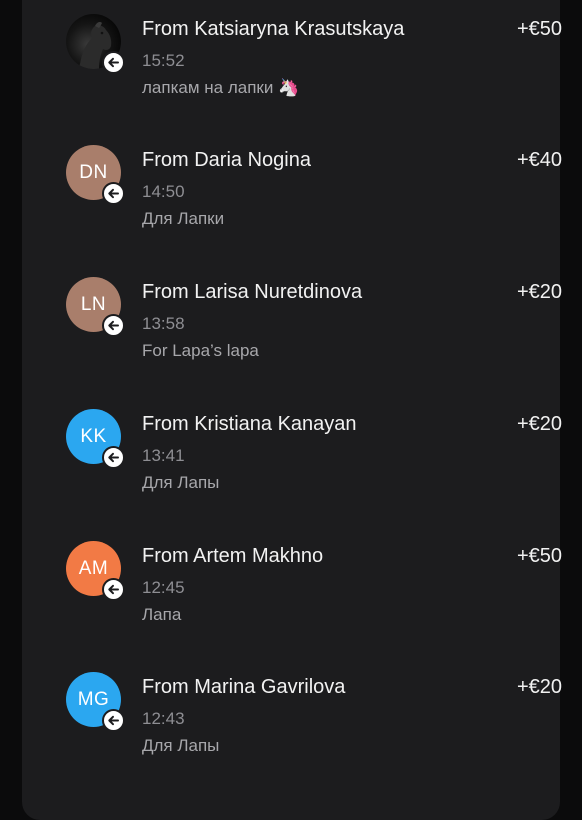 Image resolution: width=582 pixels, height=820 pixels. What do you see at coordinates (163, 455) in the screenshot?
I see `transaction-time: 13:41` at bounding box center [163, 455].